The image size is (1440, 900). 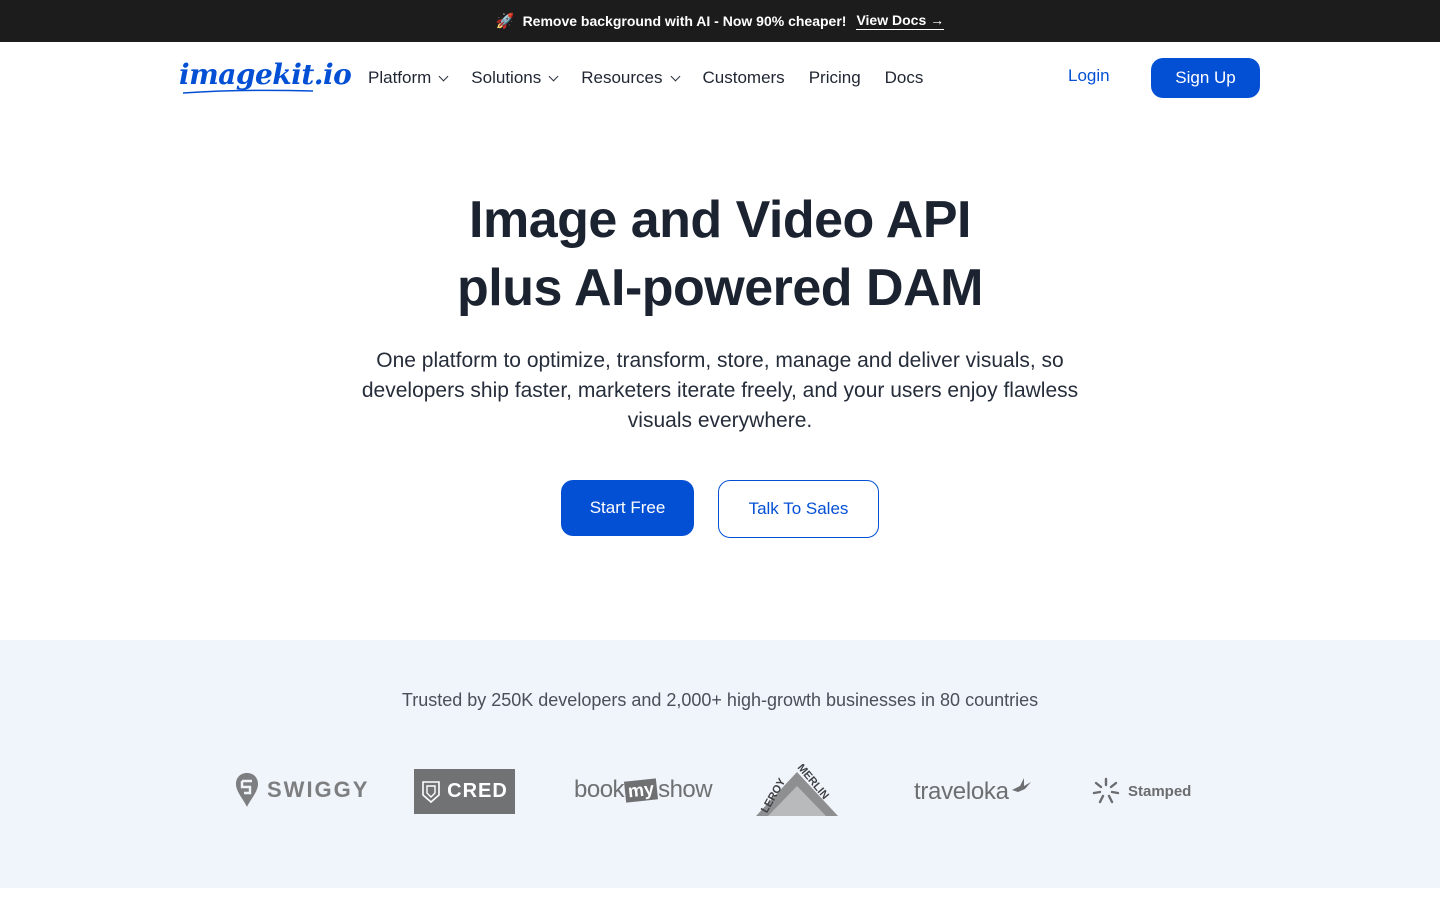 I want to click on traveloka-bird-icon, so click(x=1021, y=785).